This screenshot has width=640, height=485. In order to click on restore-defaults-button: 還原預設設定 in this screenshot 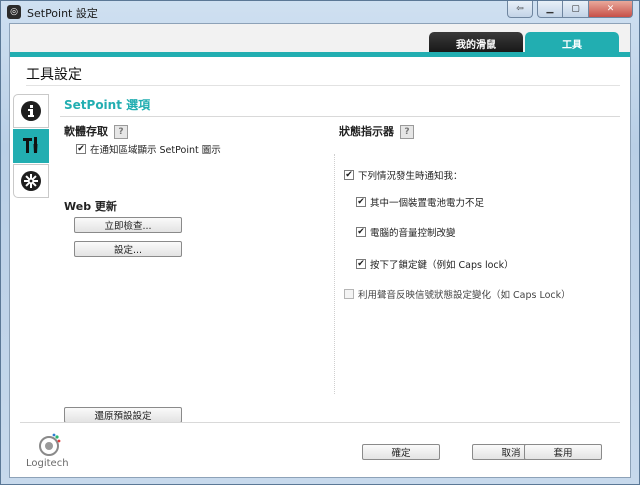, I will do `click(123, 415)`.